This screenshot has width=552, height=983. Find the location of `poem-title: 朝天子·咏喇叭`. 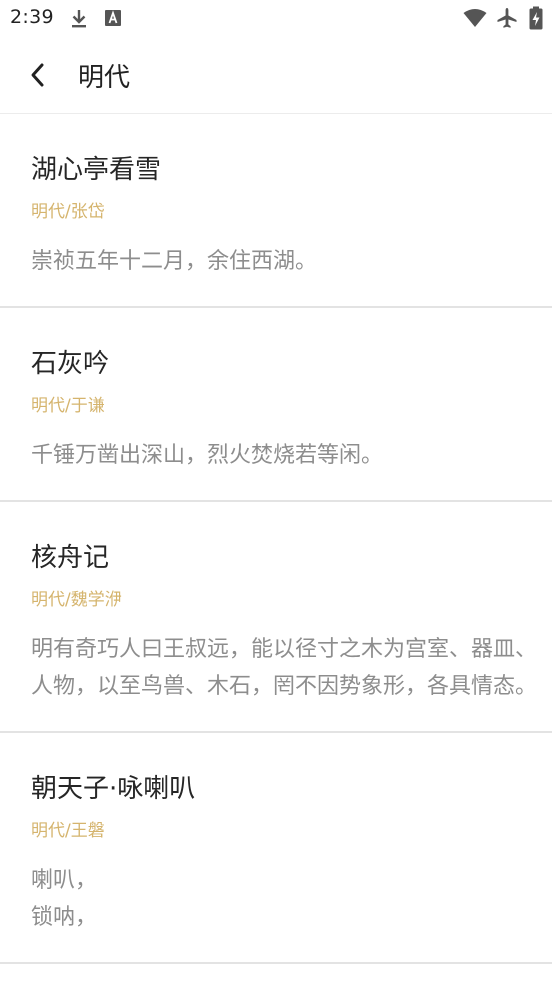

poem-title: 朝天子·咏喇叭 is located at coordinates (113, 789).